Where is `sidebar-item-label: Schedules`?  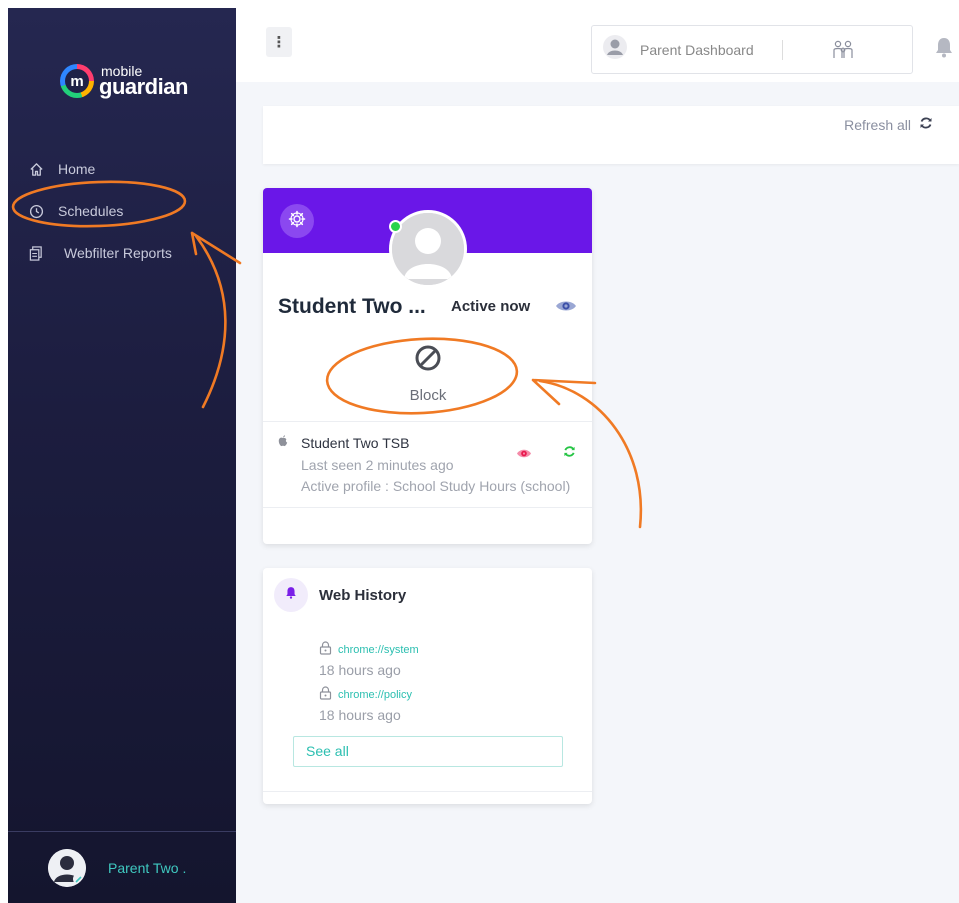
sidebar-item-label: Schedules is located at coordinates (91, 211).